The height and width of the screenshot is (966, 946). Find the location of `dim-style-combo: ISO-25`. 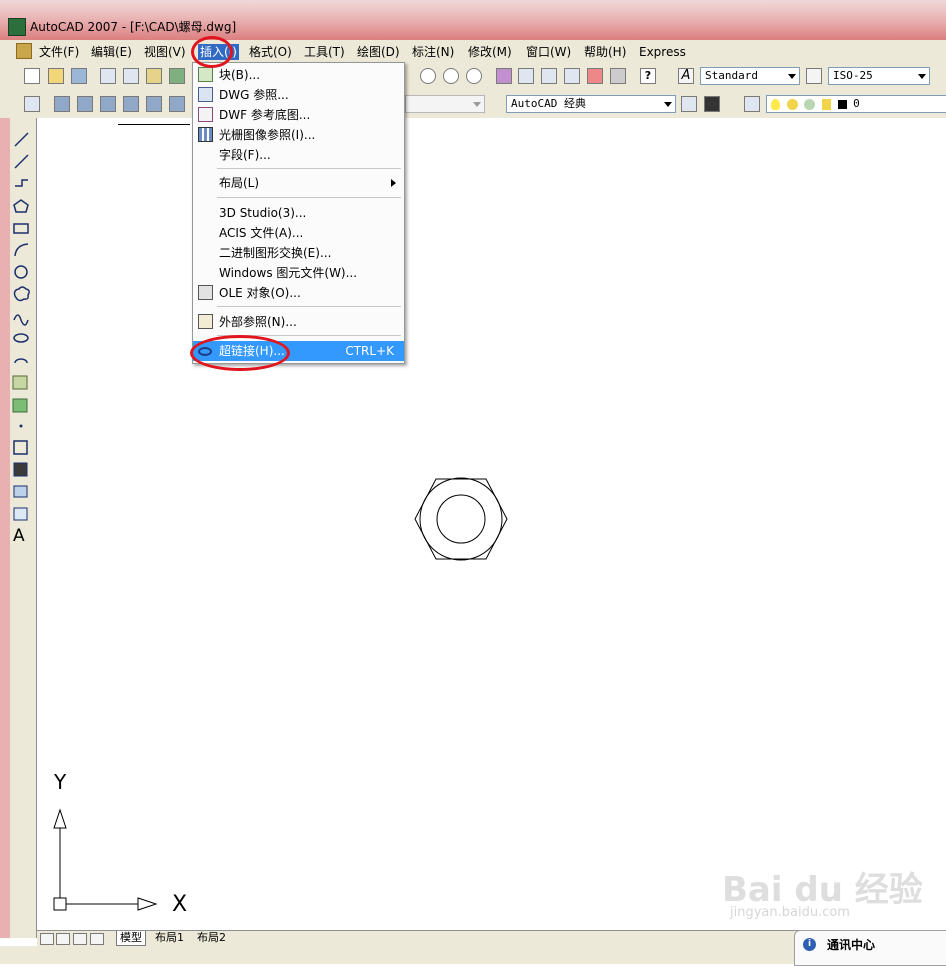

dim-style-combo: ISO-25 is located at coordinates (879, 76).